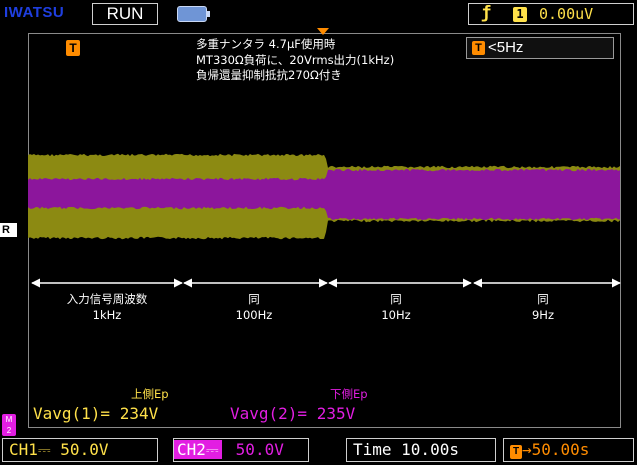  I want to click on segment-2-frequency: 100Hz, so click(254, 315).